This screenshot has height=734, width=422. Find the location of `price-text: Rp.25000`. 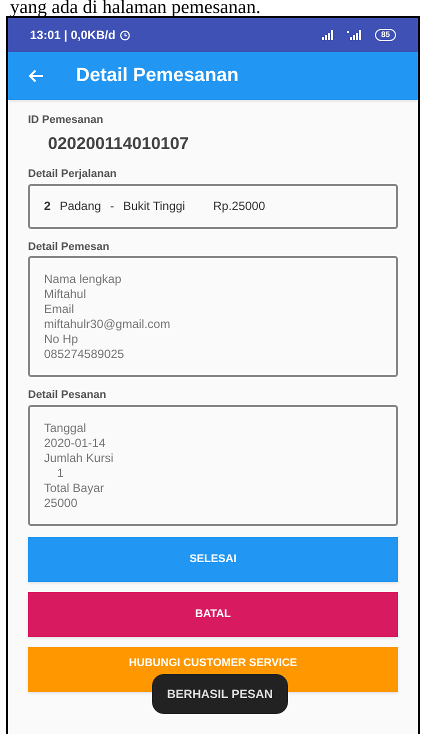

price-text: Rp.25000 is located at coordinates (239, 206).